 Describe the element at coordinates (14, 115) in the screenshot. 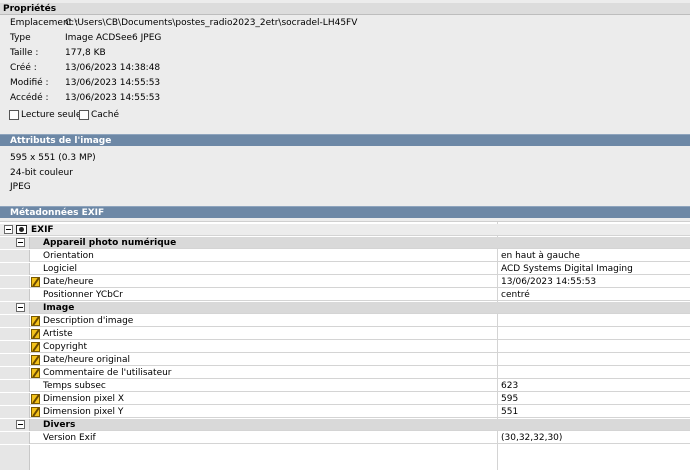

I see `readonly-checkbox-box` at that location.